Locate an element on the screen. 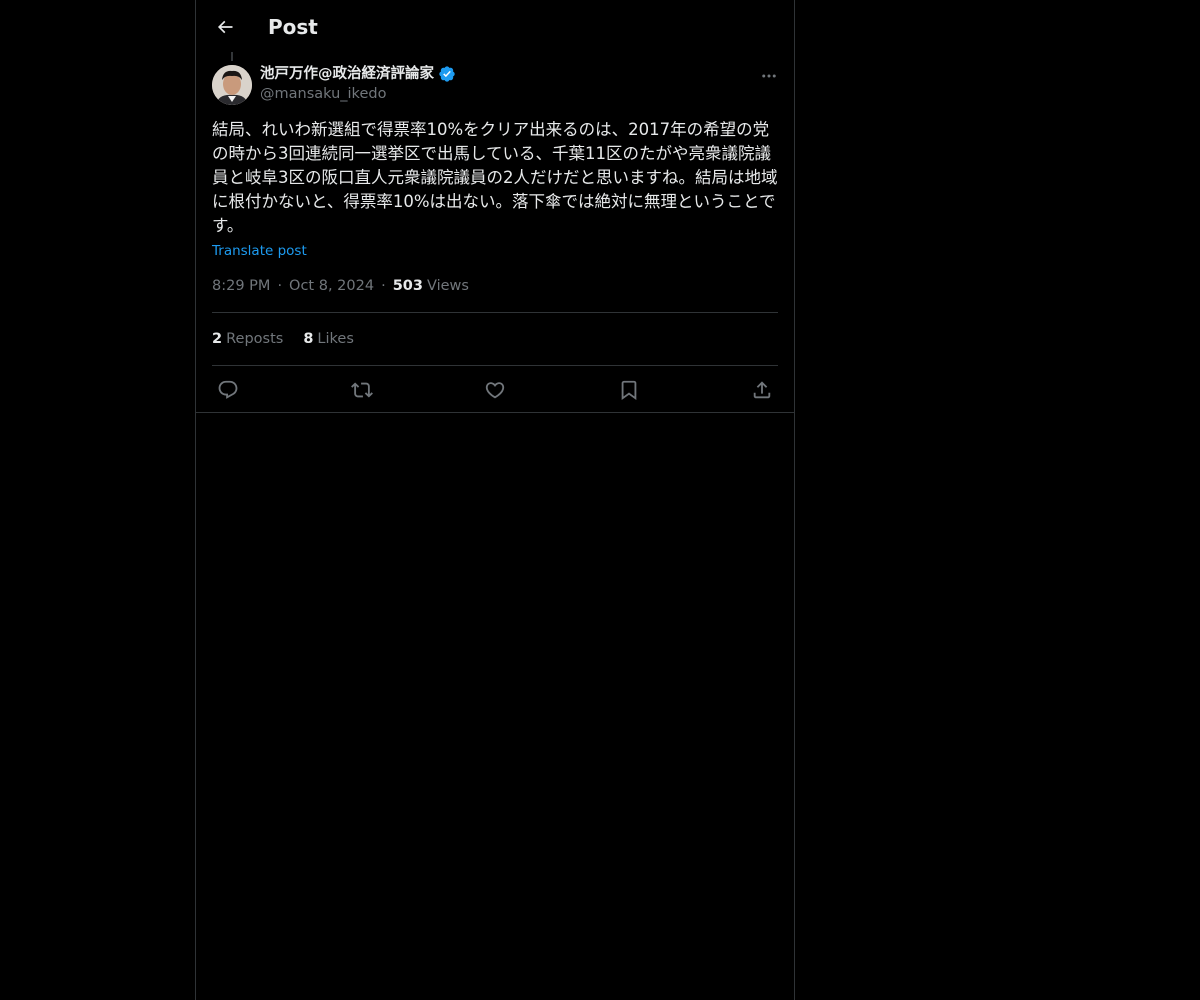 The image size is (1200, 1000). author-handle: @mansaku_ikedo is located at coordinates (358, 94).